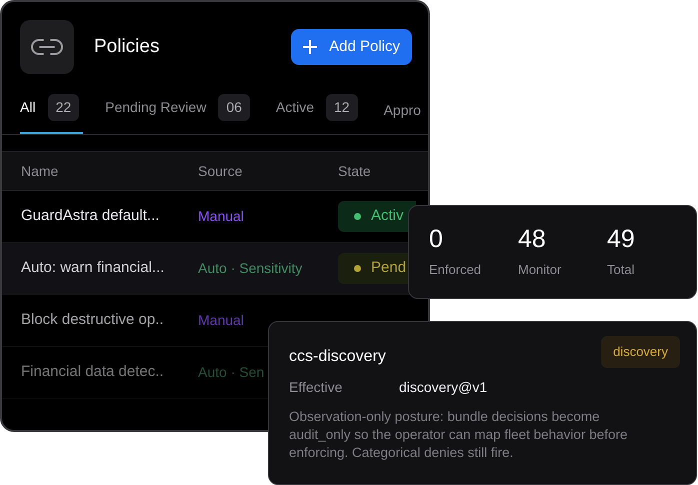 The image size is (698, 485). I want to click on stat-value: 48, so click(532, 239).